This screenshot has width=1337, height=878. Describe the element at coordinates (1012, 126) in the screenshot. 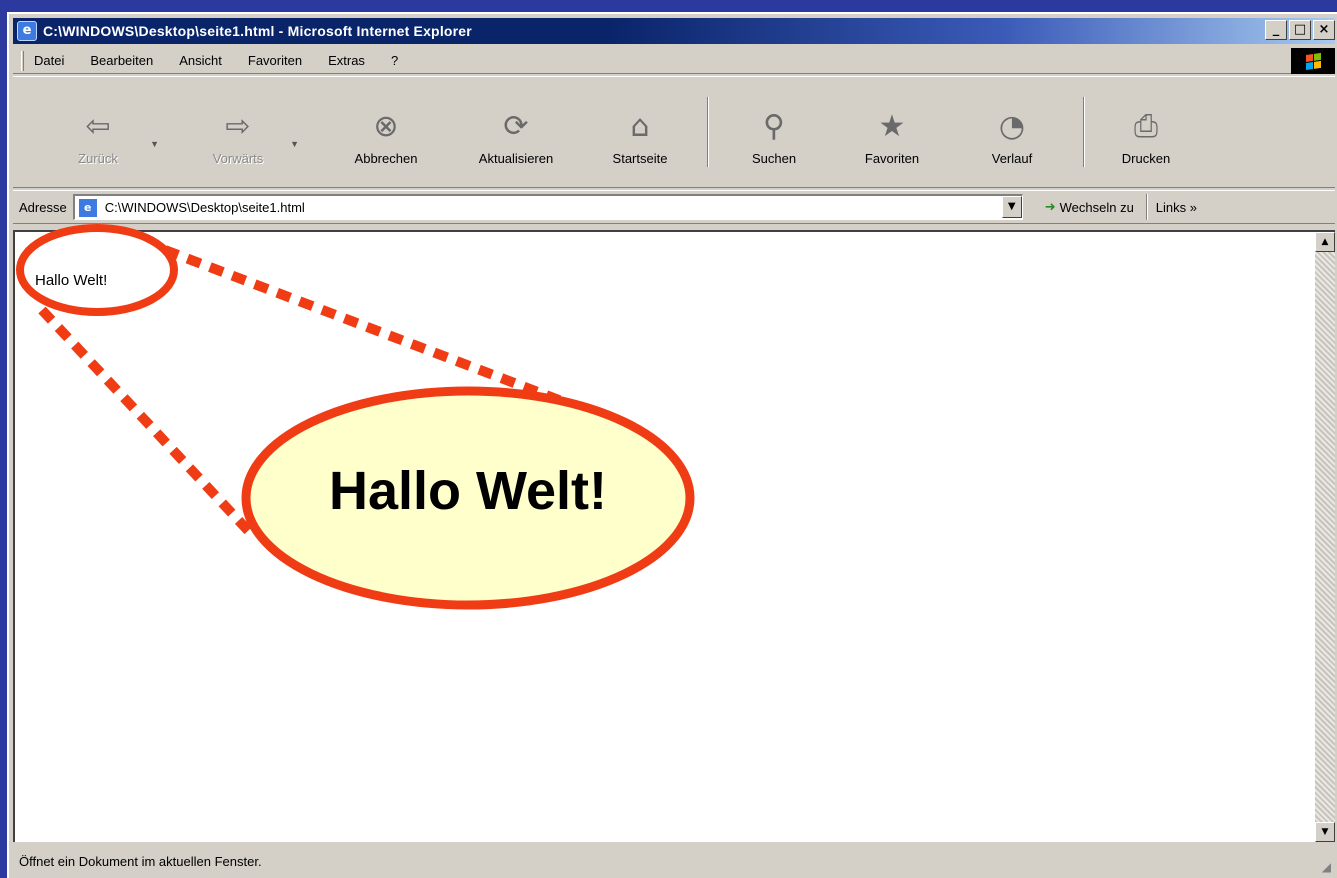

I see `history-icon: ◔` at that location.